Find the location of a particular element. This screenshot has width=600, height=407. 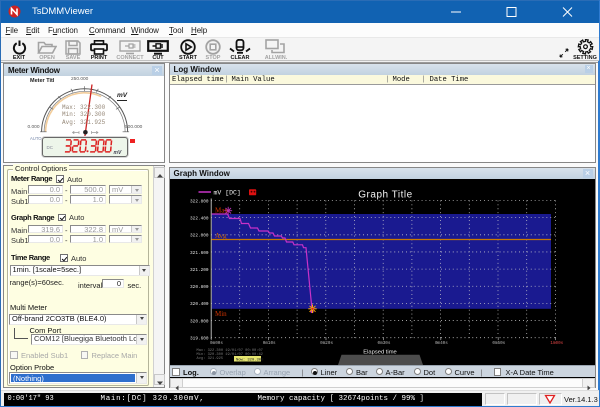

svg-text: 322.400 is located at coordinates (199, 218).